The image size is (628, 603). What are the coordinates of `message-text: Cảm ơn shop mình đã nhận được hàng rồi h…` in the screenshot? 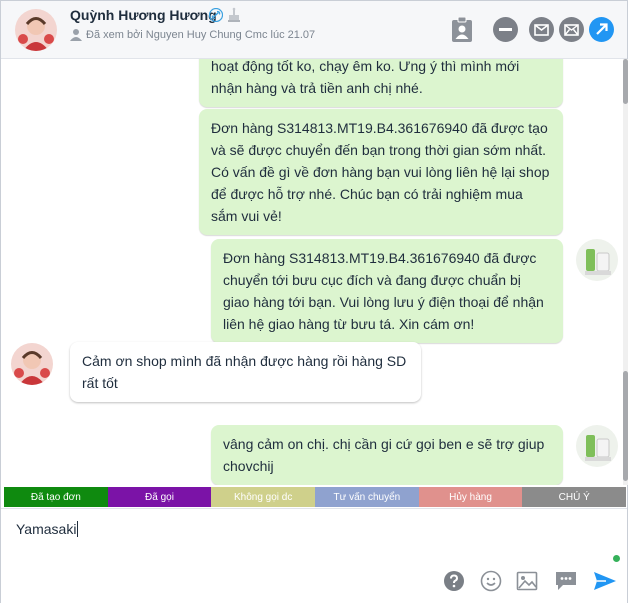 It's located at (244, 372).